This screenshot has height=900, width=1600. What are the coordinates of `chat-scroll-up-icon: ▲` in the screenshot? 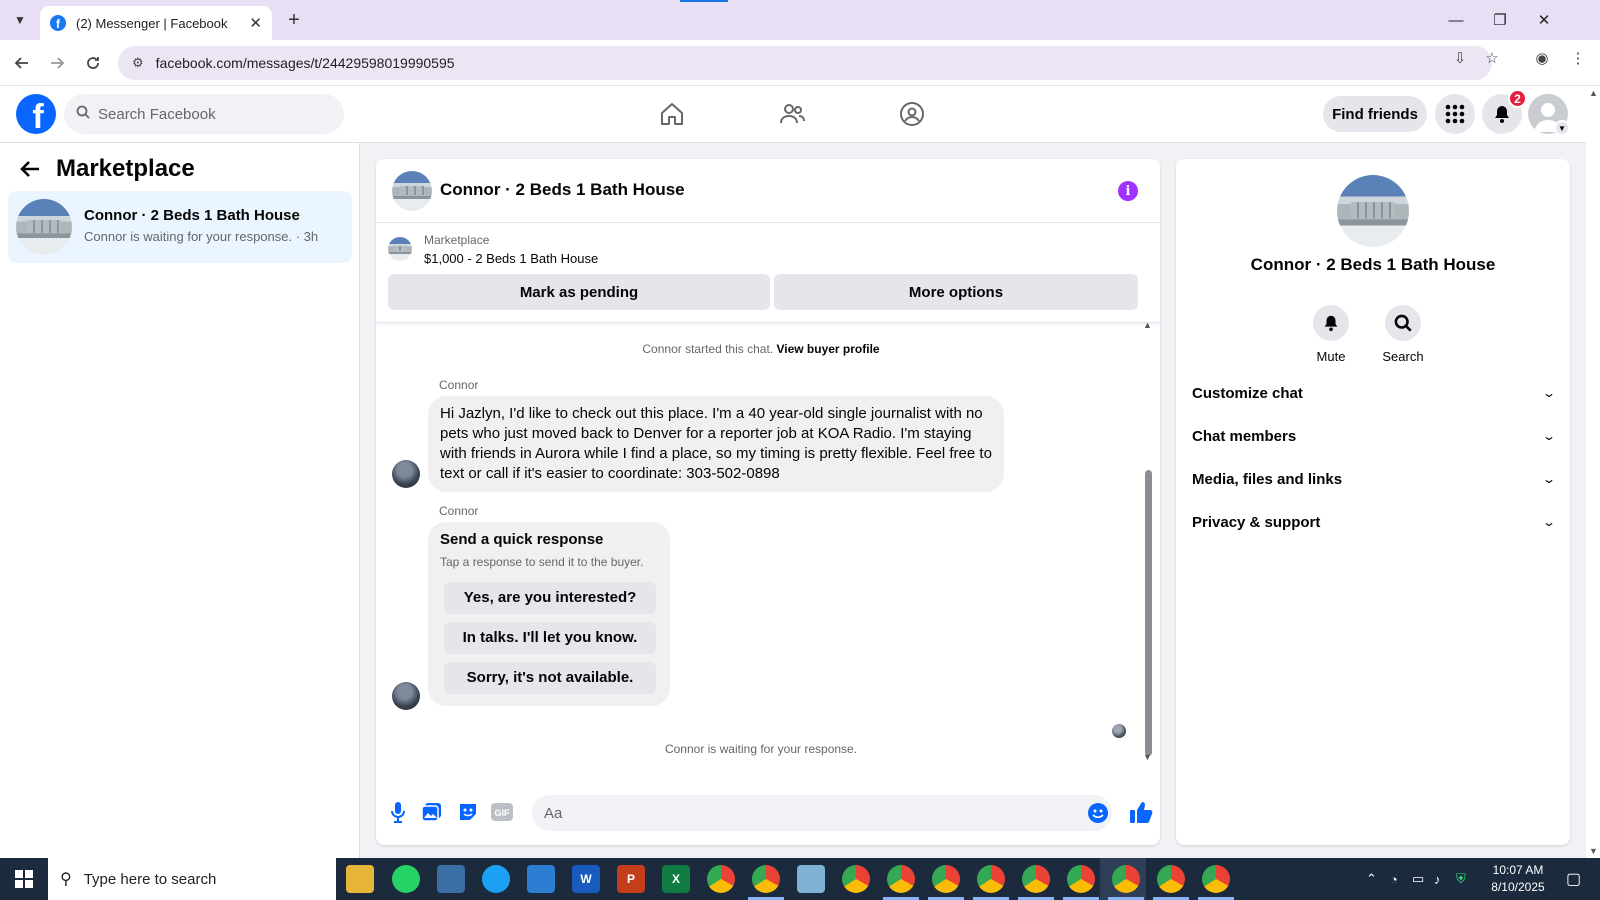 It's located at (1147, 325).